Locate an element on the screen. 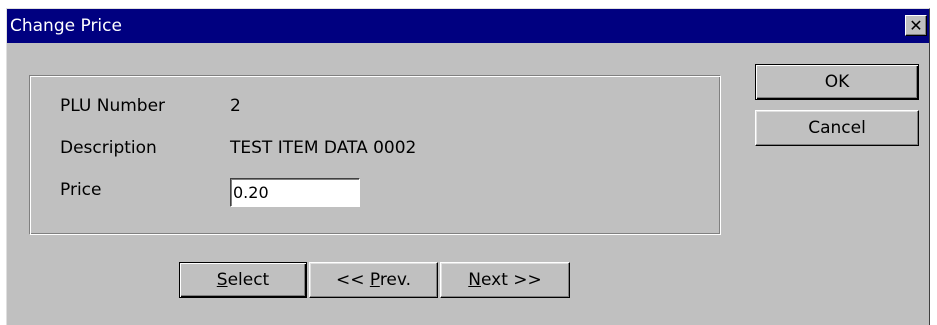 This screenshot has height=325, width=937. window-title: Change Price is located at coordinates (66, 26).